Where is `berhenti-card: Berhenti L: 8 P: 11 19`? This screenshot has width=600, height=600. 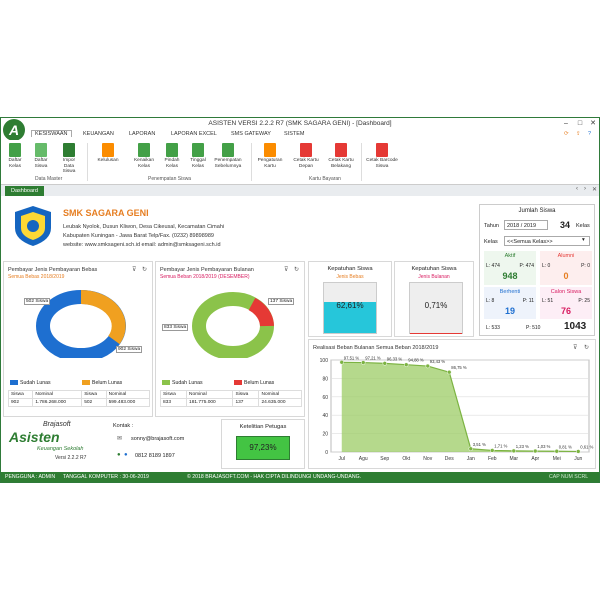 berhenti-card: Berhenti L: 8 P: 11 19 is located at coordinates (510, 303).